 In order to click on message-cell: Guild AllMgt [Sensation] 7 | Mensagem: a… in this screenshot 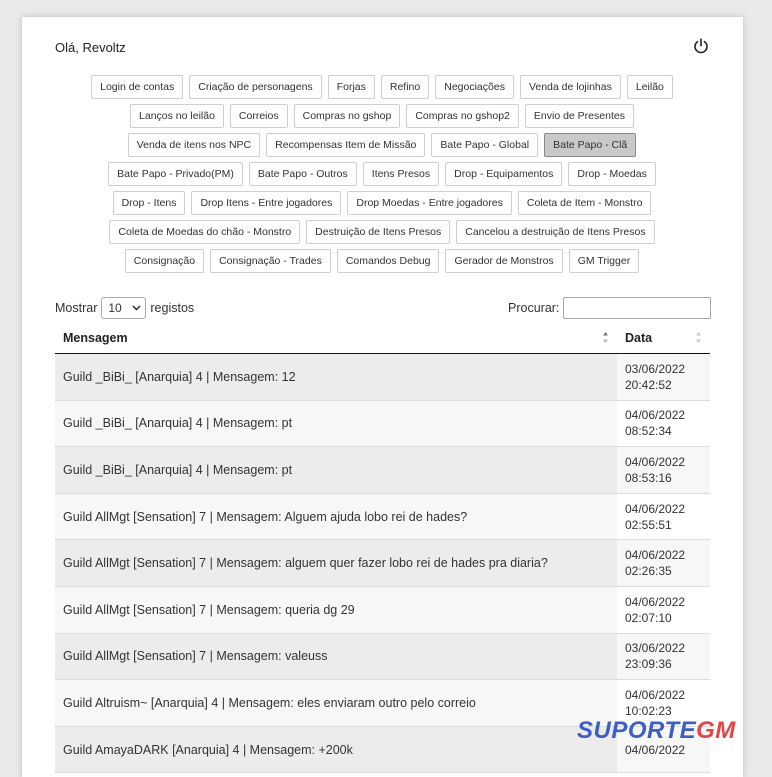, I will do `click(336, 563)`.